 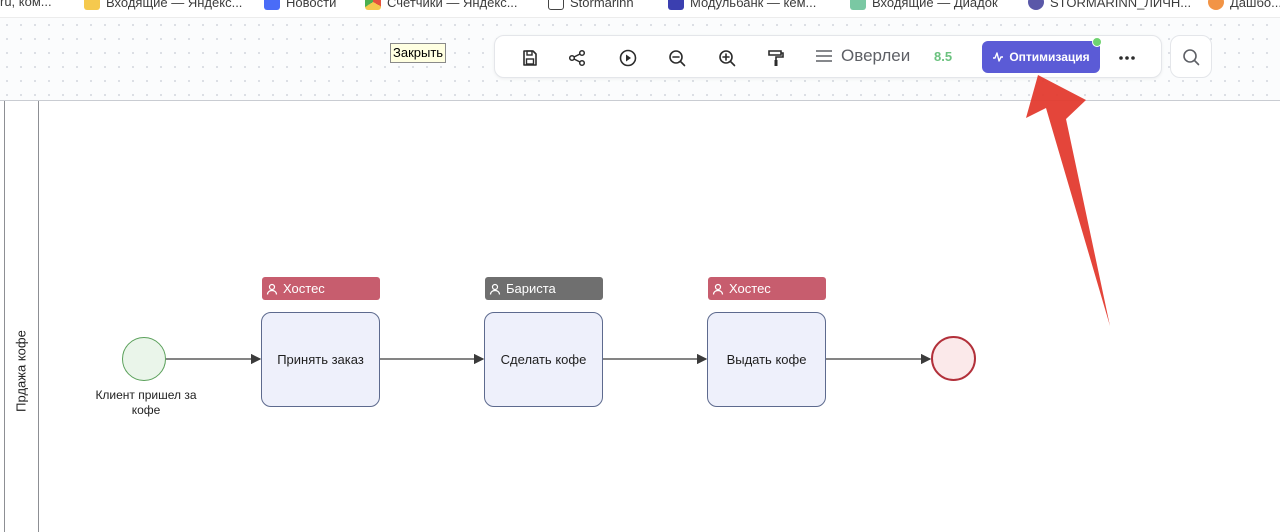 I want to click on zoom-in-button, so click(x=727, y=58).